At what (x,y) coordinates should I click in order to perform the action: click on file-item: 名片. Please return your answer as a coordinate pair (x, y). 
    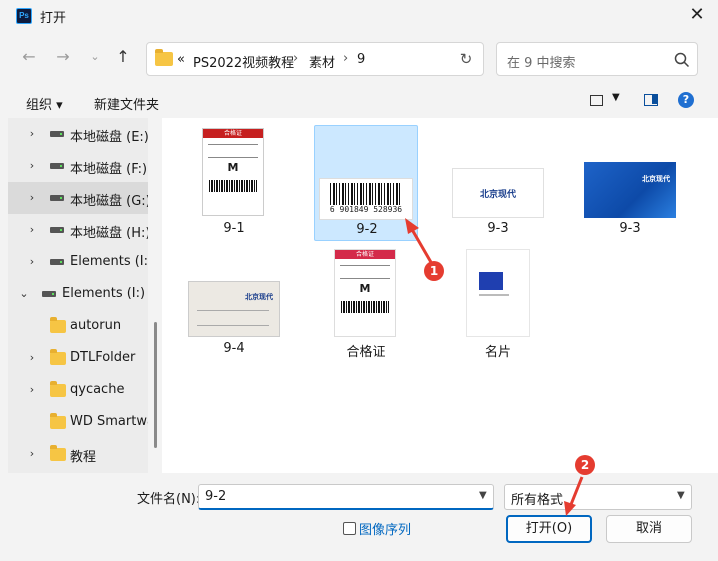
    Looking at the image, I should click on (498, 303).